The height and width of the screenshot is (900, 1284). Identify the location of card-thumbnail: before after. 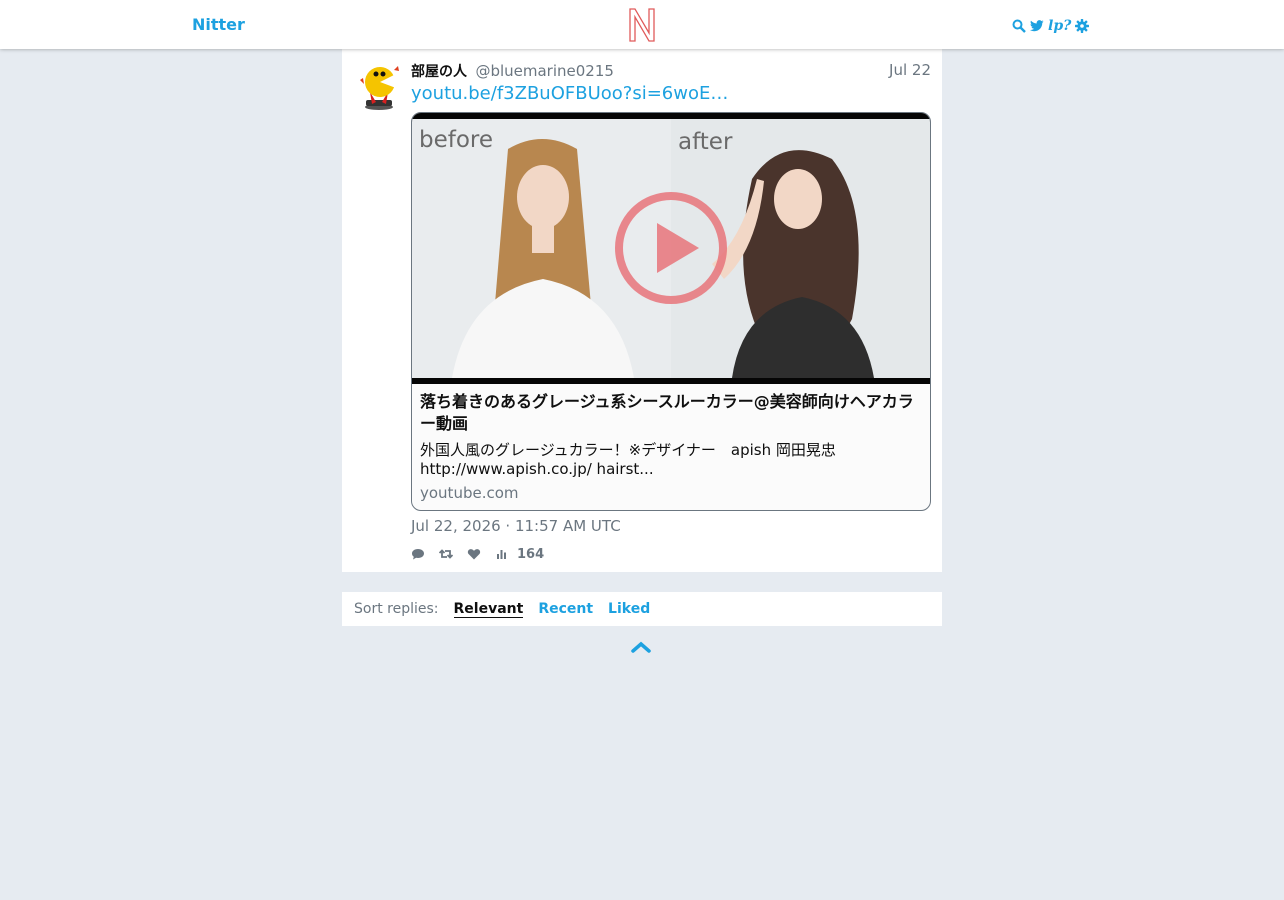
(671, 248).